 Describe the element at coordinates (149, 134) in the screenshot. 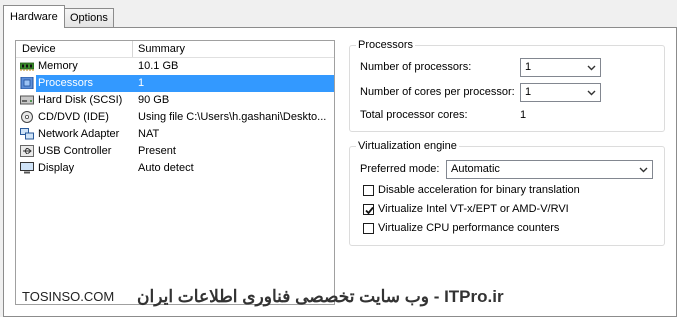

I see `device-summary: NAT` at that location.